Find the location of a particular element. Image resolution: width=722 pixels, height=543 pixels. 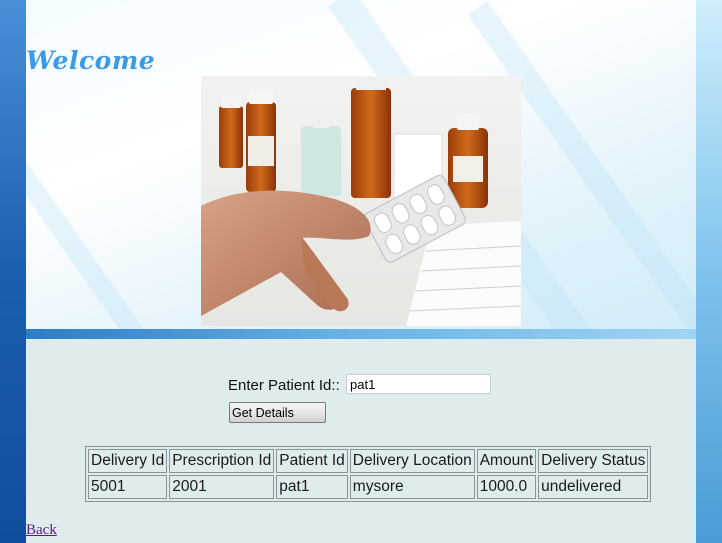

page-title: Welcome is located at coordinates (91, 60).